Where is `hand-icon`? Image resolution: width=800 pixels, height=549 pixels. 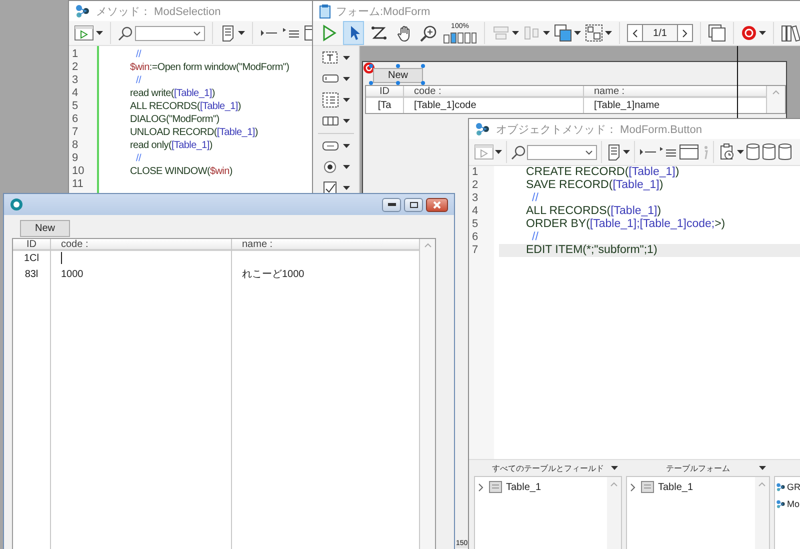 hand-icon is located at coordinates (404, 33).